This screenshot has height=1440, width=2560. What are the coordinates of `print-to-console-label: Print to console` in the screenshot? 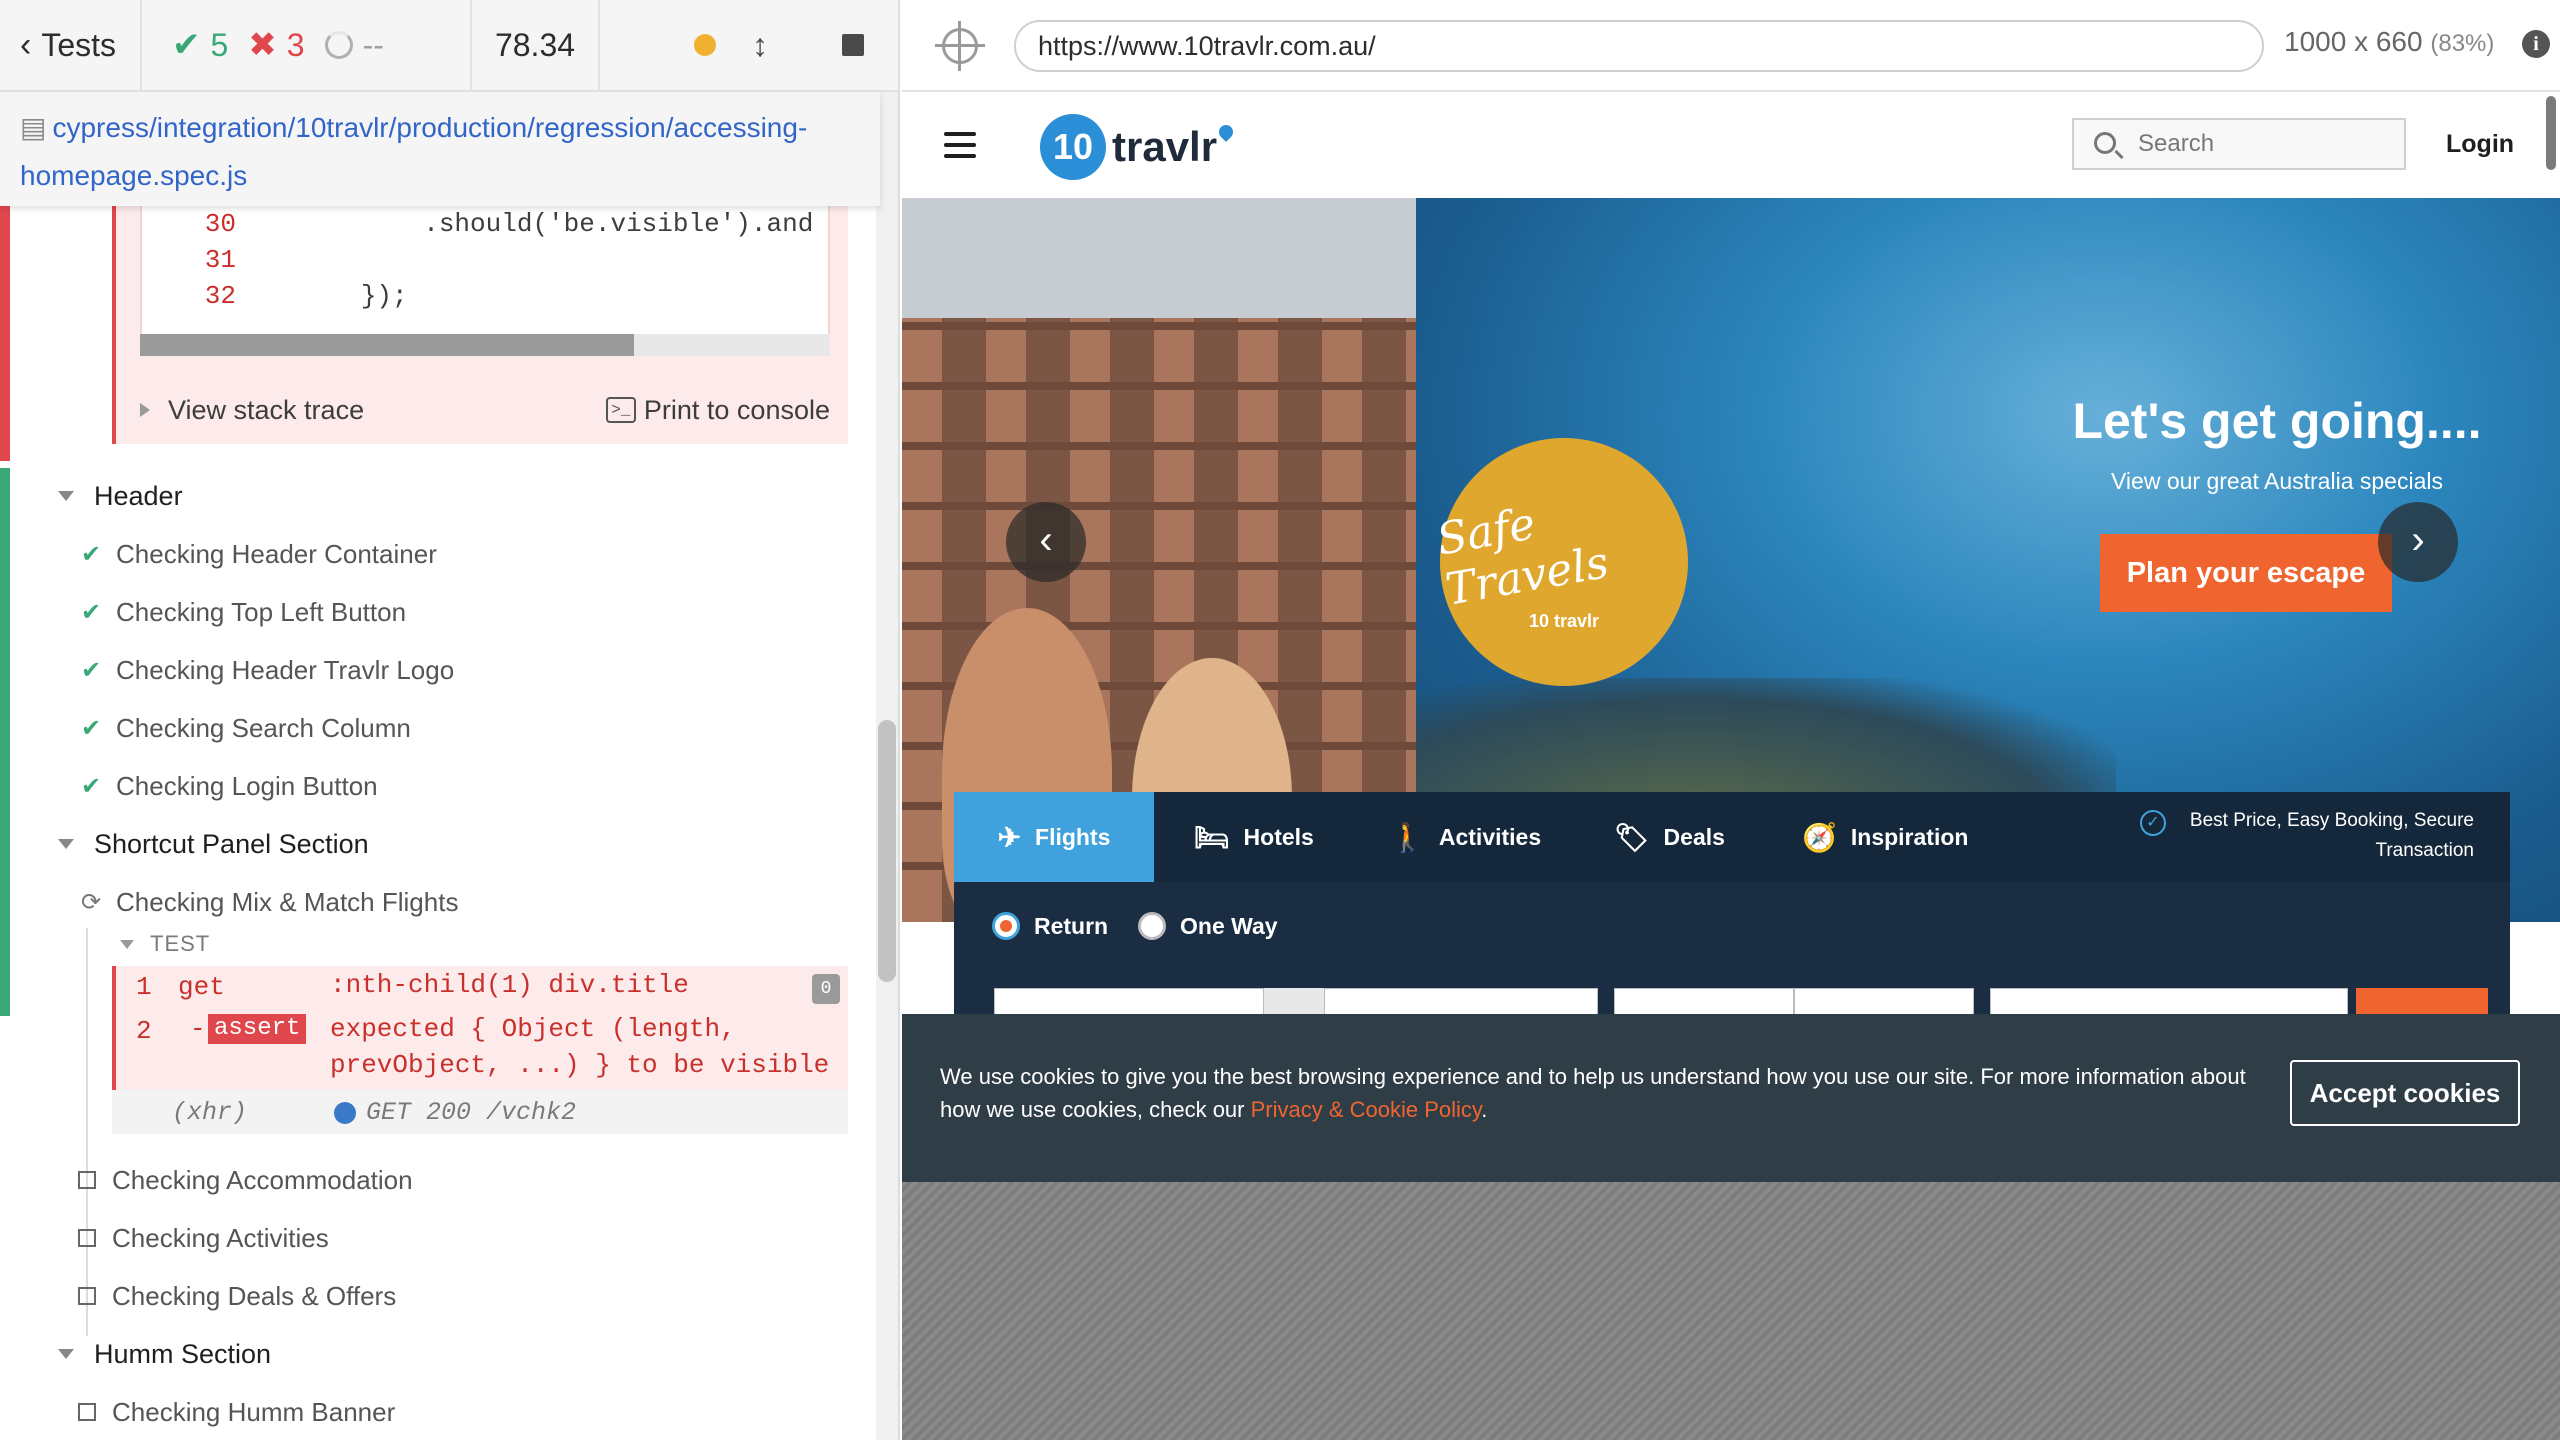 It's located at (736, 409).